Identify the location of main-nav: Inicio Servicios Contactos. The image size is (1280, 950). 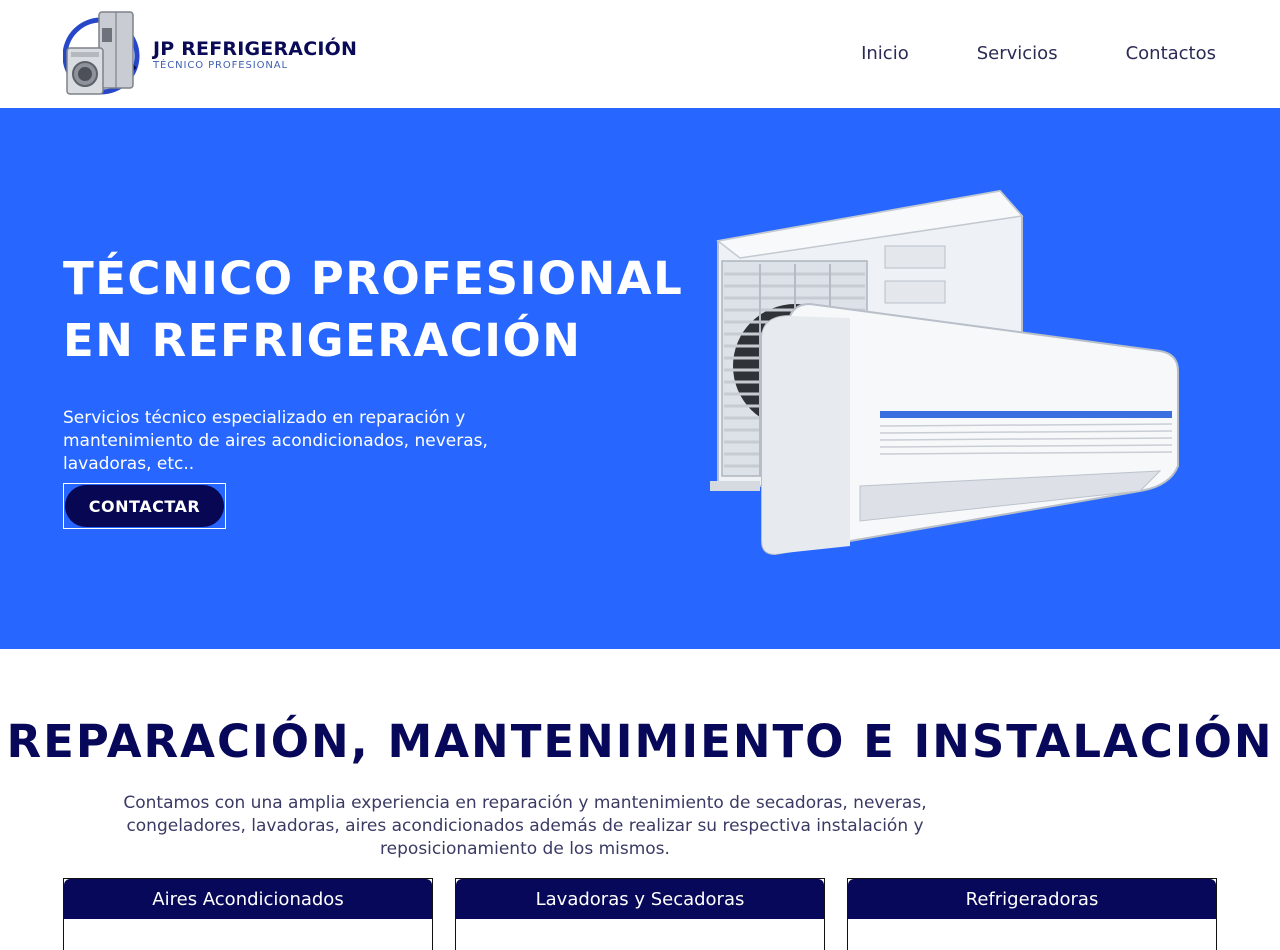
(1038, 53).